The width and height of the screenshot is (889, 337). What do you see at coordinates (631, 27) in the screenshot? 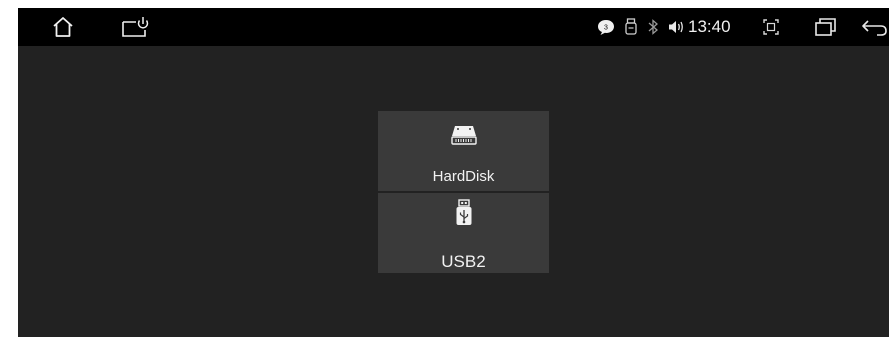
I see `usb-status-icon` at bounding box center [631, 27].